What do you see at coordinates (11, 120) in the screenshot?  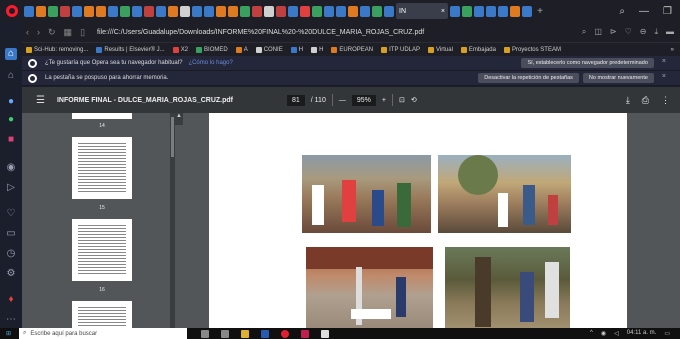 I see `whatsapp-icon: ●` at bounding box center [11, 120].